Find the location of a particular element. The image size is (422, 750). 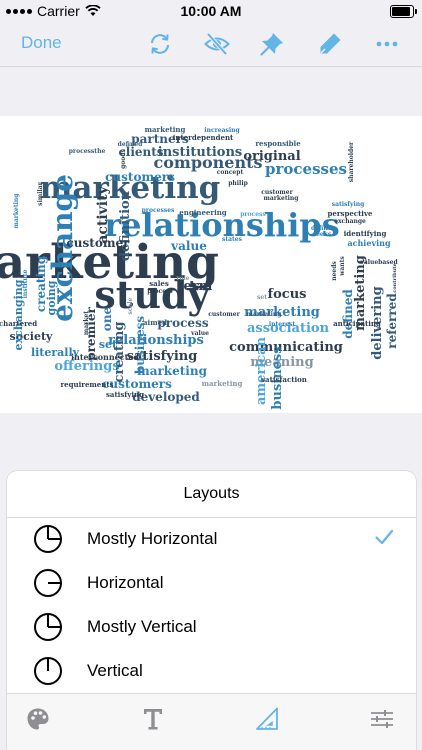

eye-slash-icon is located at coordinates (217, 44).